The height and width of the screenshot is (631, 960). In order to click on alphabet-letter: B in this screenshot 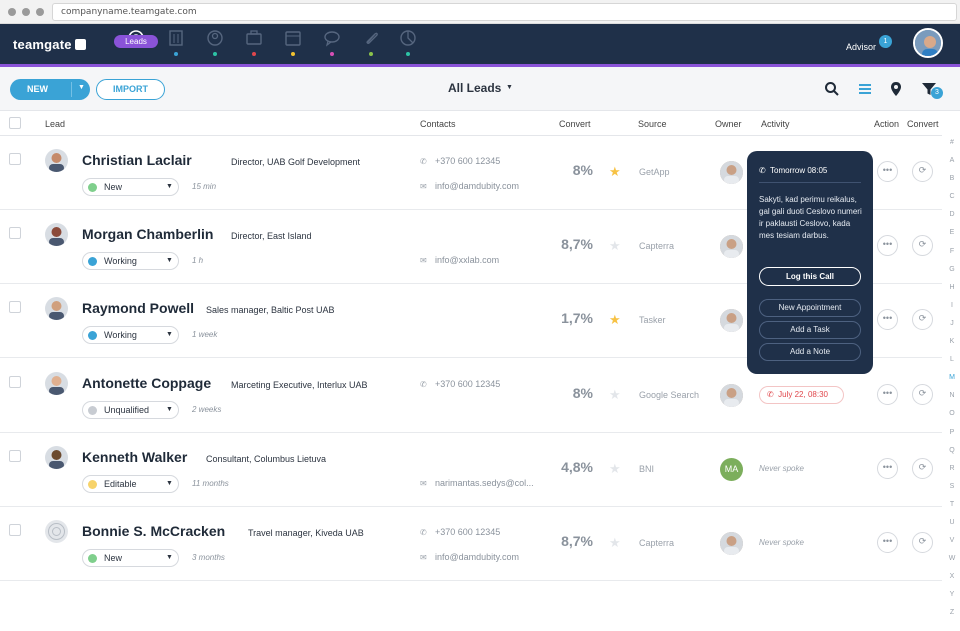, I will do `click(952, 184)`.